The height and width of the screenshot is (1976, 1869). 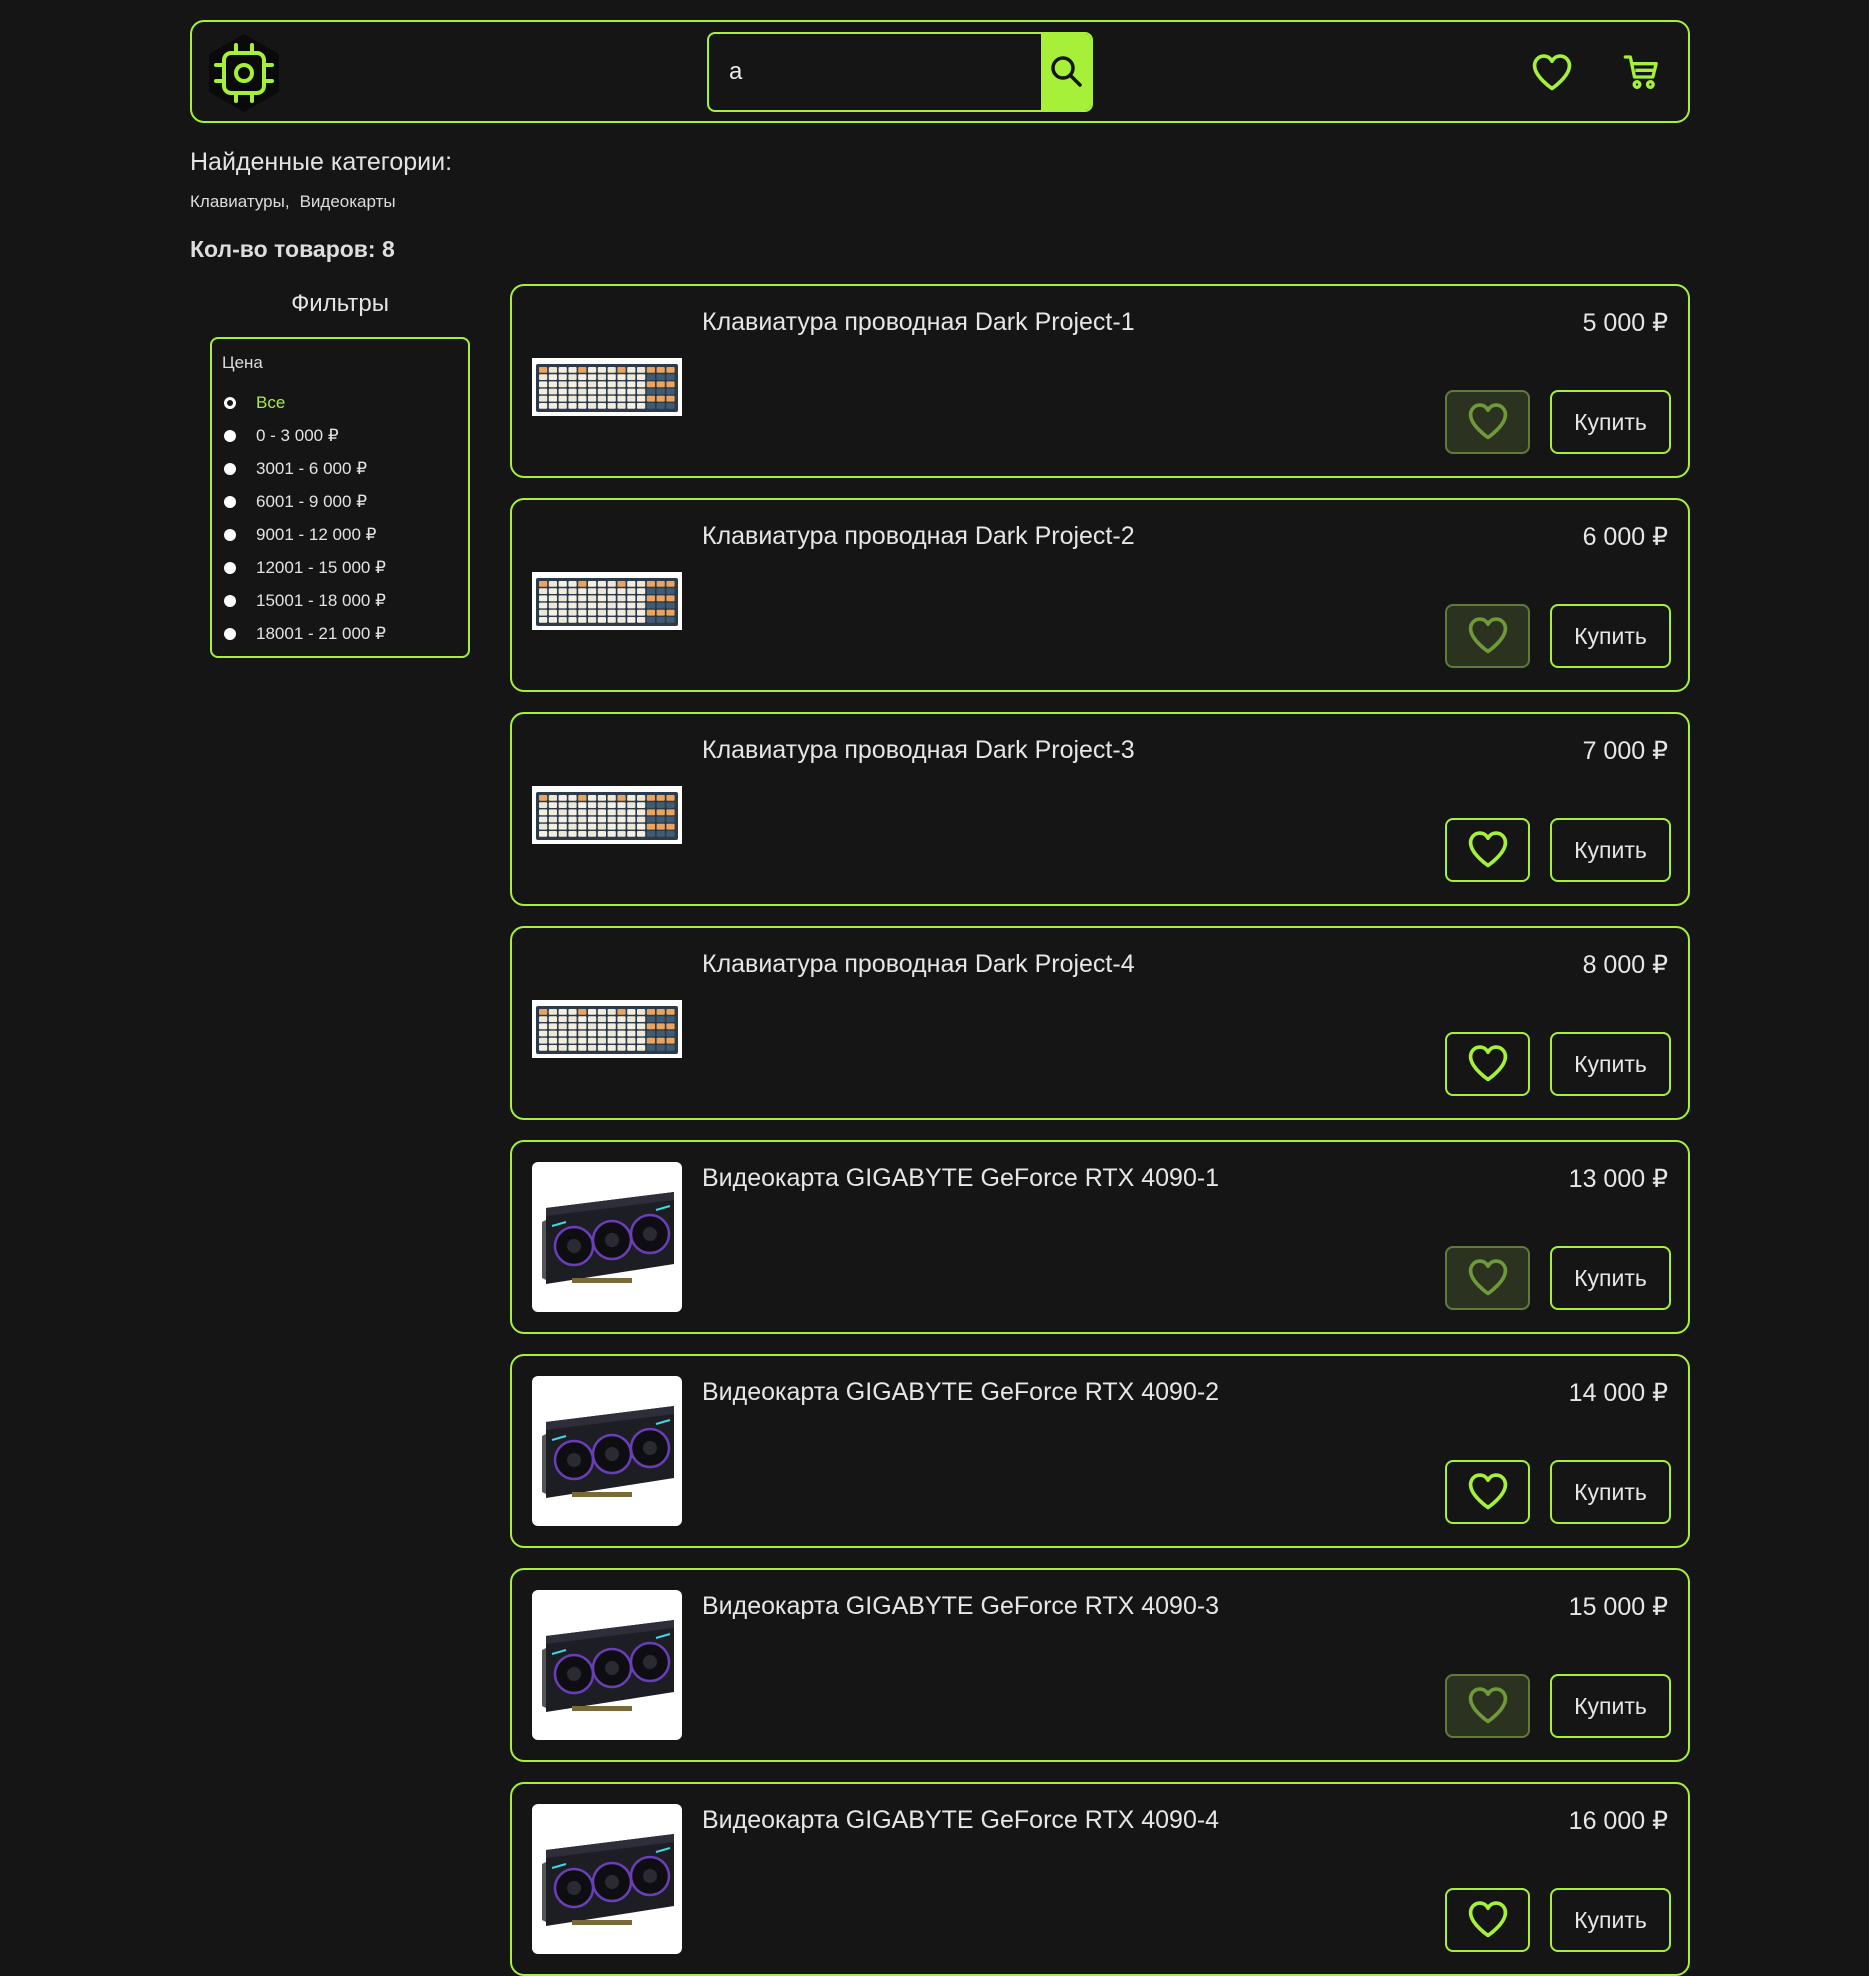 I want to click on price-filter-option: 6001 - 9 000 ₽, so click(x=294, y=502).